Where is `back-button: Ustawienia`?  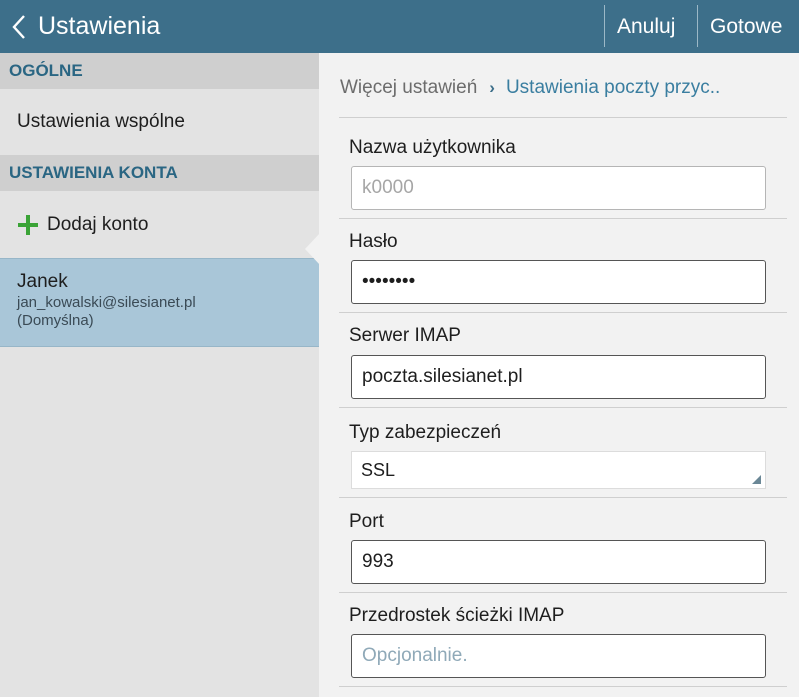 back-button: Ustawienia is located at coordinates (84, 26).